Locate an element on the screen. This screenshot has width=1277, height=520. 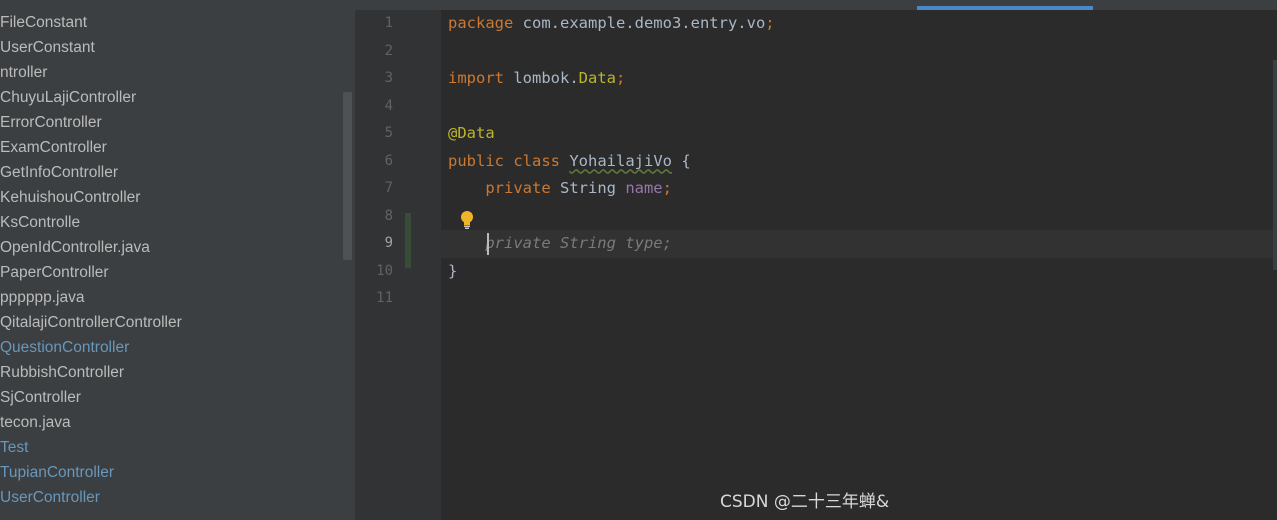
line-number: 5 is located at coordinates (388, 133).